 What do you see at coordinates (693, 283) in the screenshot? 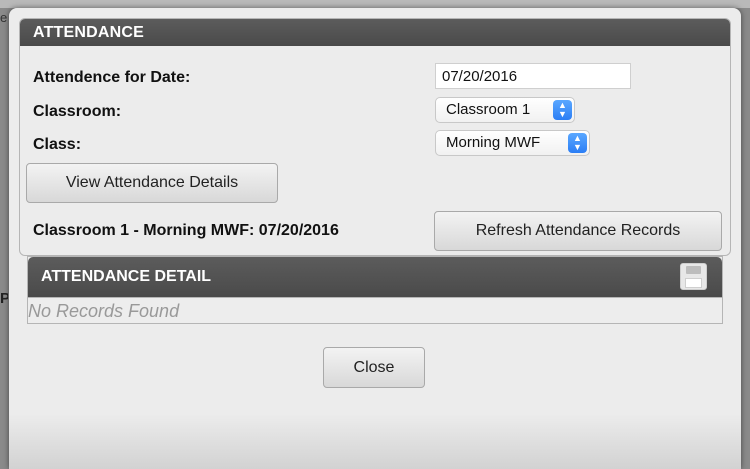
I see `save-icon-label` at bounding box center [693, 283].